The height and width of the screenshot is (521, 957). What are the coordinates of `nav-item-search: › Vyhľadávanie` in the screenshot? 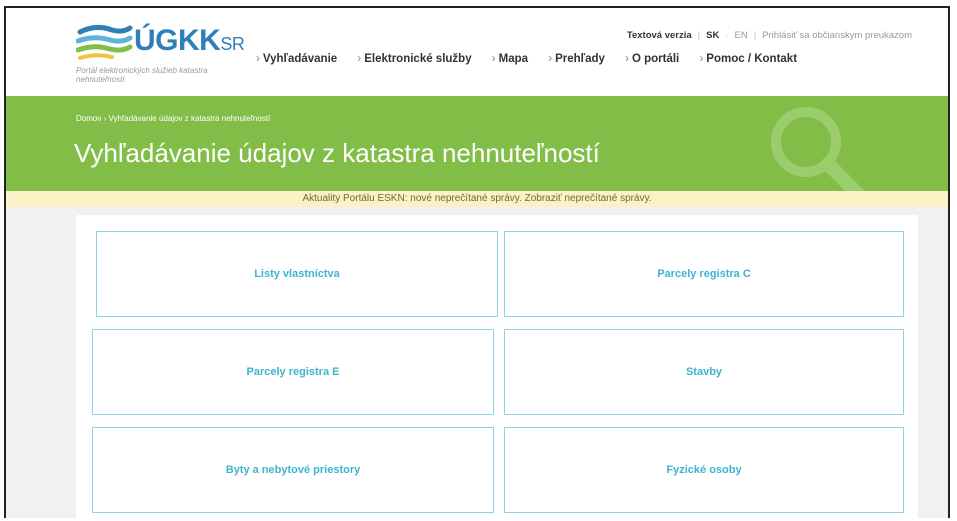 It's located at (296, 59).